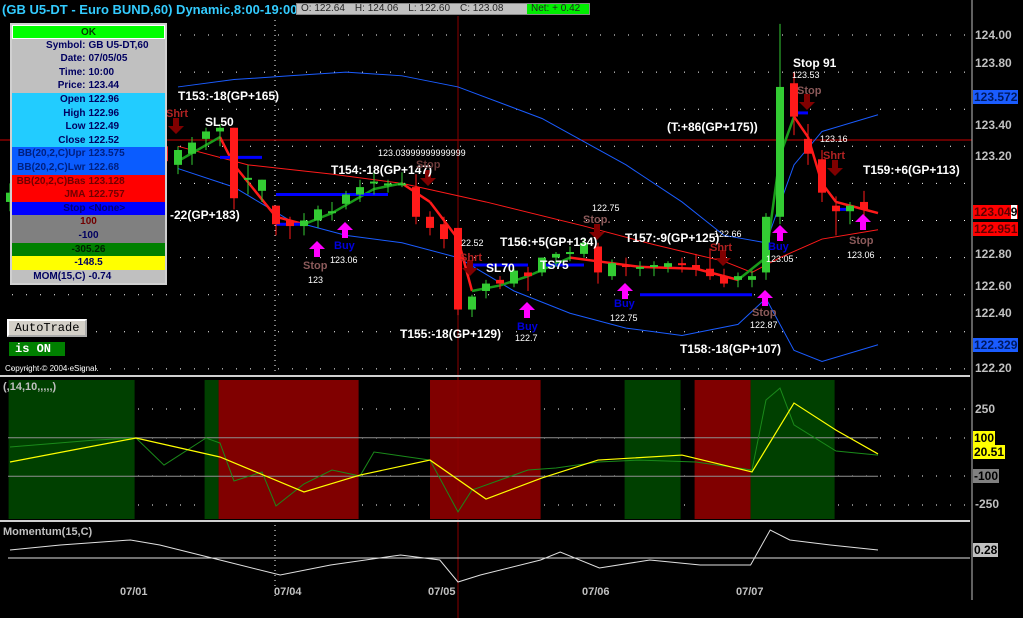 The height and width of the screenshot is (618, 1023). Describe the element at coordinates (88, 276) in the screenshot. I see `mom-row: MOM(15,C) -0.74` at that location.